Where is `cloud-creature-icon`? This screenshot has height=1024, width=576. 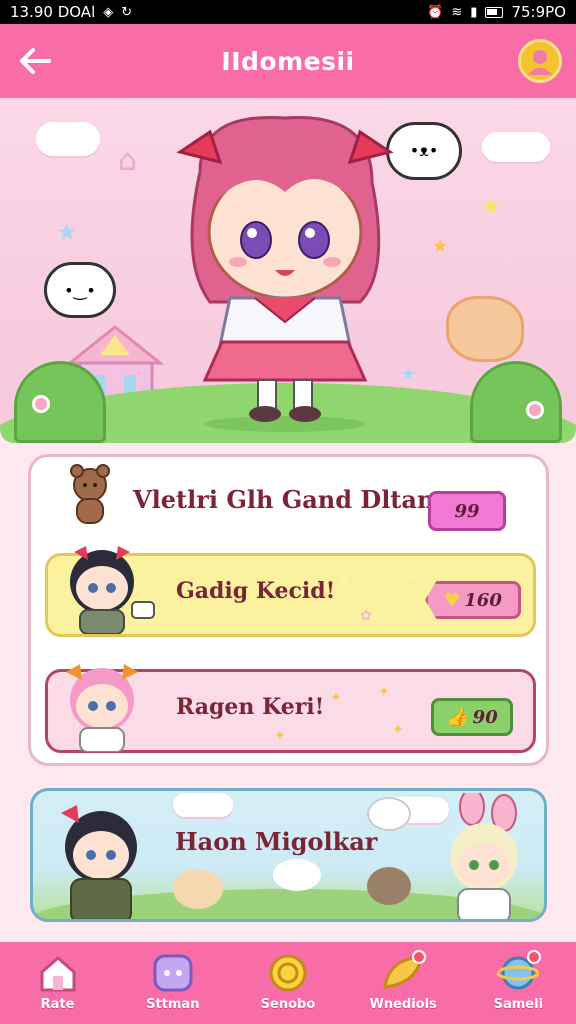 cloud-creature-icon is located at coordinates (297, 875).